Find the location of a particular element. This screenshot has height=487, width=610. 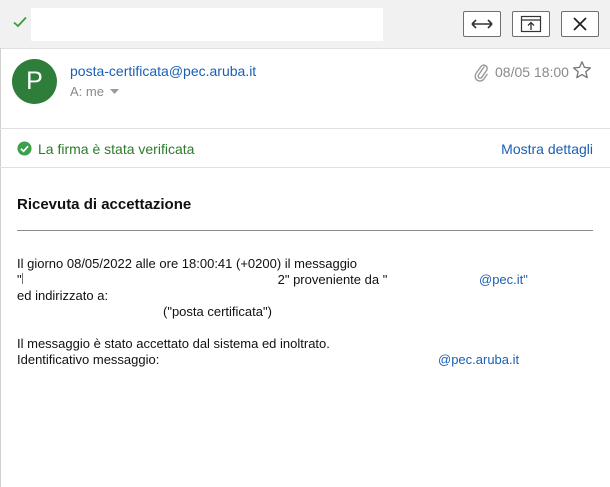

double-arrow-icon is located at coordinates (482, 24).